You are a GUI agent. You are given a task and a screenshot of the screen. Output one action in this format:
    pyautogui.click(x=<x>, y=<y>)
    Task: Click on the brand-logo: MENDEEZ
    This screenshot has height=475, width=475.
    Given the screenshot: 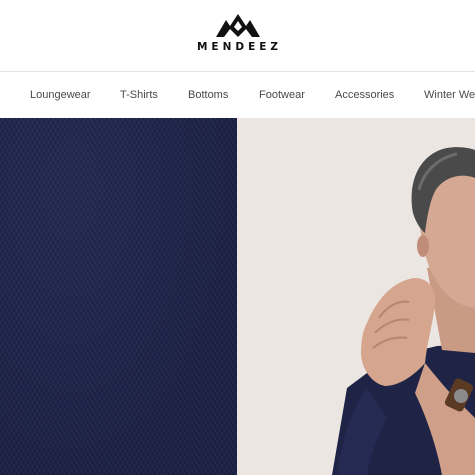 What is the action you would take?
    pyautogui.click(x=237, y=32)
    